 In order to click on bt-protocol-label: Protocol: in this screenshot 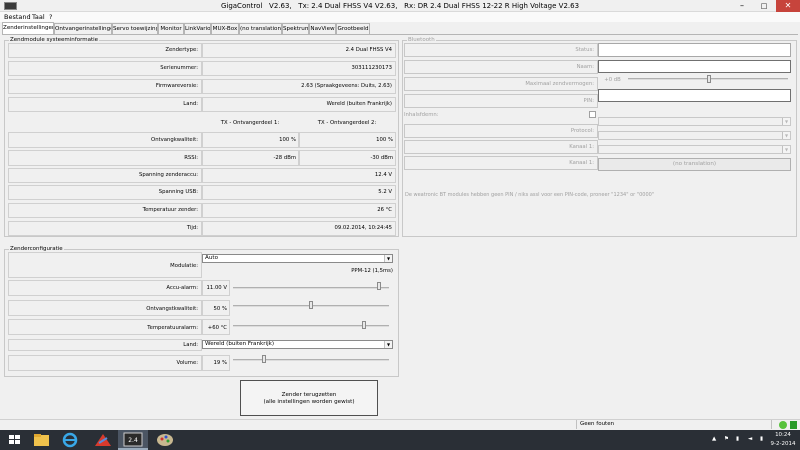, I will do `click(582, 131)`.